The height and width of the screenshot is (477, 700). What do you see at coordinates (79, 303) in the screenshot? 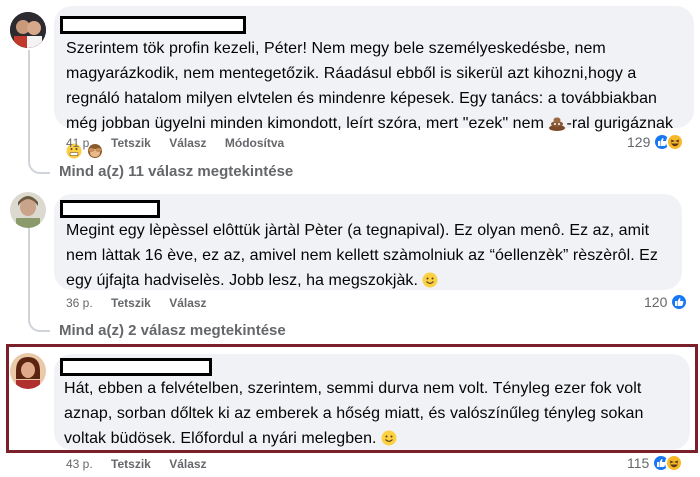
I see `timestamp: 36 p.` at bounding box center [79, 303].